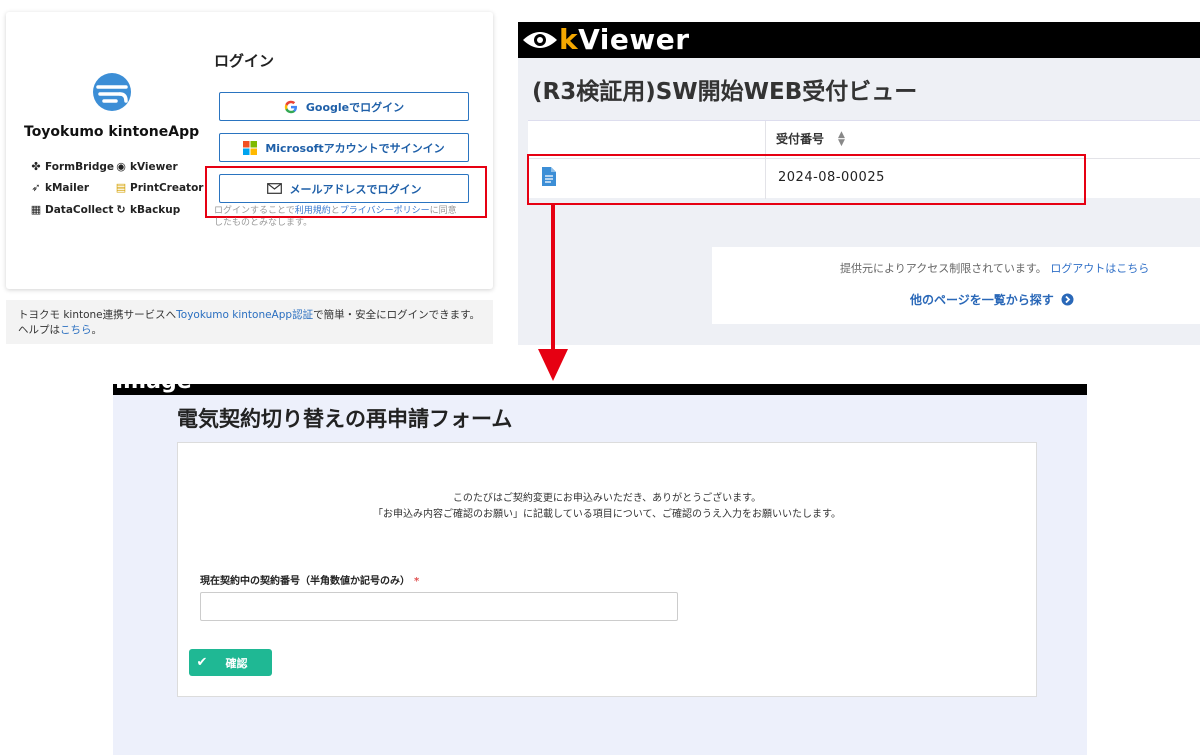 The width and height of the screenshot is (1200, 755). Describe the element at coordinates (154, 167) in the screenshot. I see `app-label: kViewer` at that location.